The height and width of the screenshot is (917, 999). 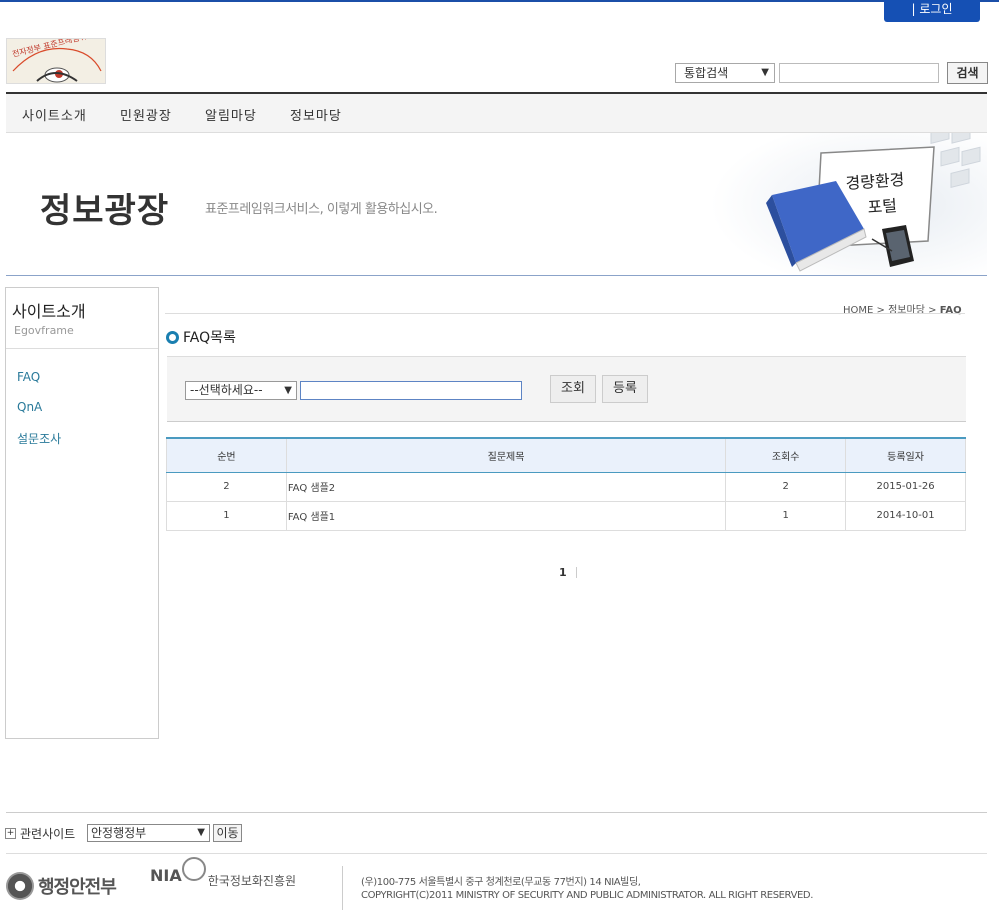 I want to click on lnb-item-survey: 설문조사, so click(x=39, y=438).